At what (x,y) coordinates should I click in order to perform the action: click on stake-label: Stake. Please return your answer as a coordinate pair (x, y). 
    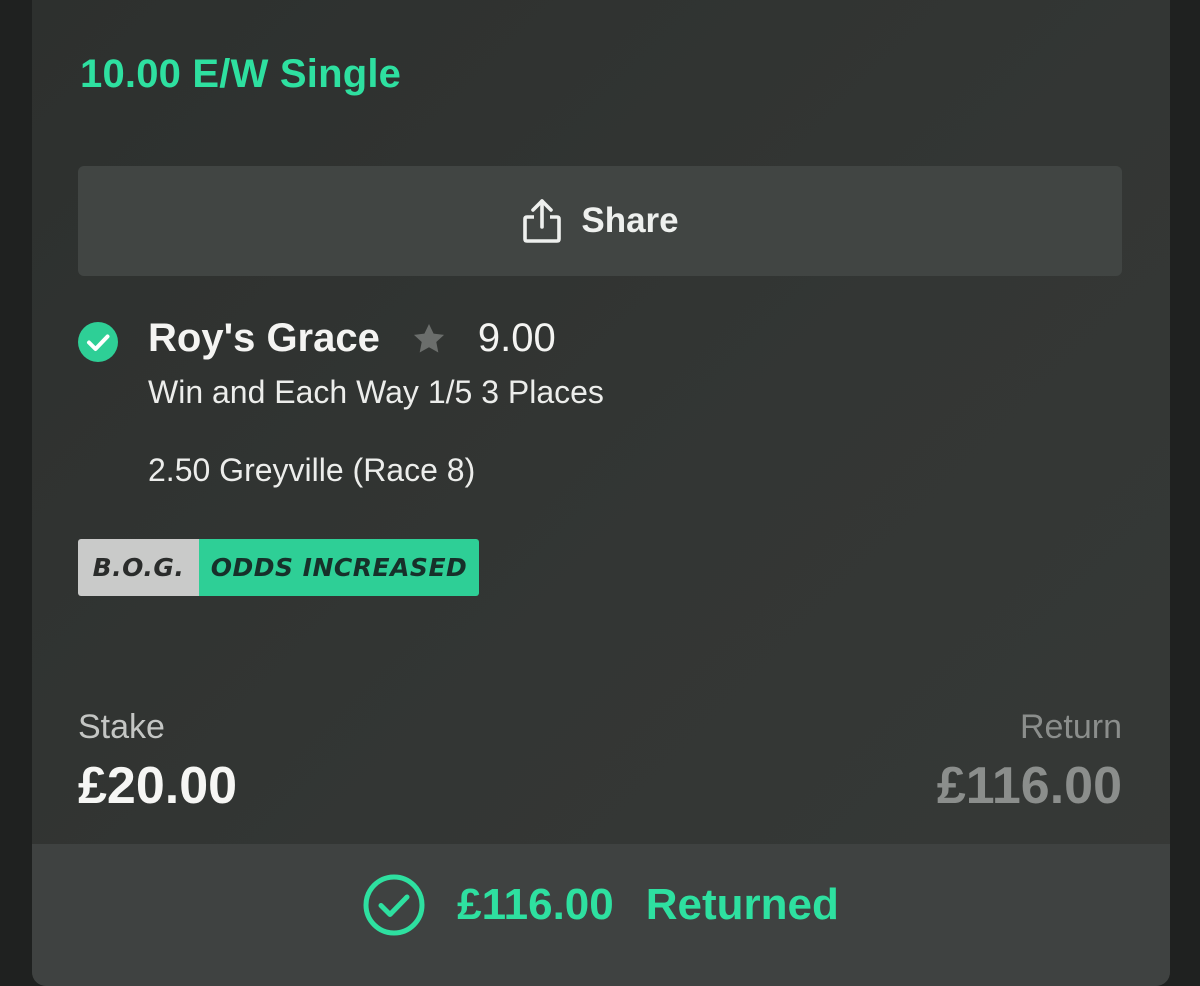
    Looking at the image, I should click on (121, 727).